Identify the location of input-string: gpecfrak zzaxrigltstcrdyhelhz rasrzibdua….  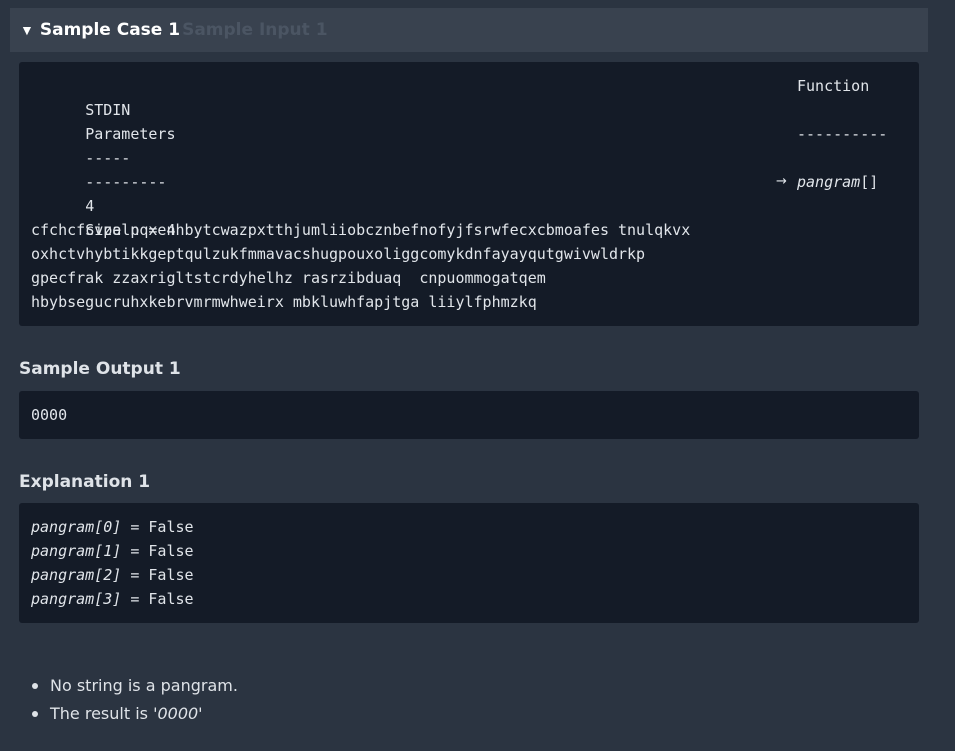
(288, 278).